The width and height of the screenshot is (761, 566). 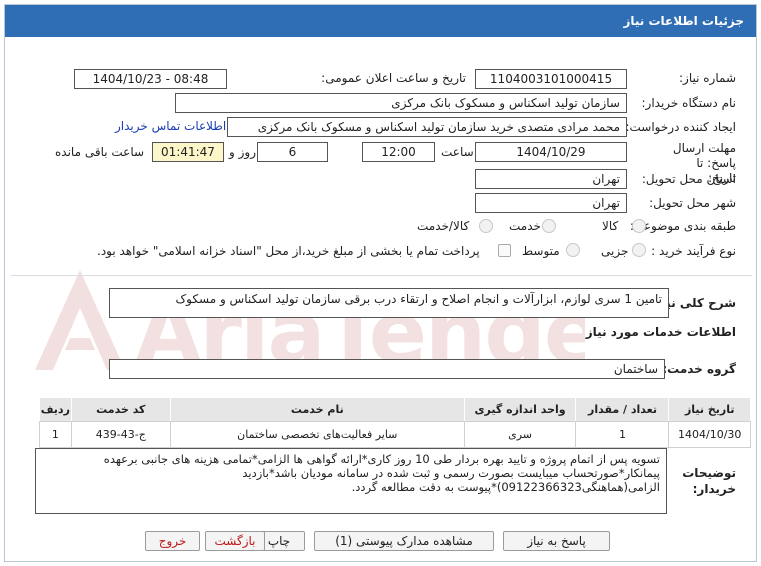 What do you see at coordinates (504, 250) in the screenshot?
I see `treasury-payment-checkbox` at bounding box center [504, 250].